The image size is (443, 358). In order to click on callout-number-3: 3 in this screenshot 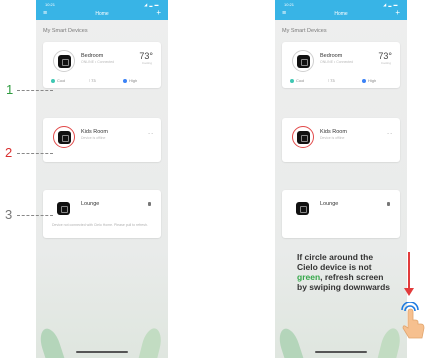, I will do `click(9, 214)`.